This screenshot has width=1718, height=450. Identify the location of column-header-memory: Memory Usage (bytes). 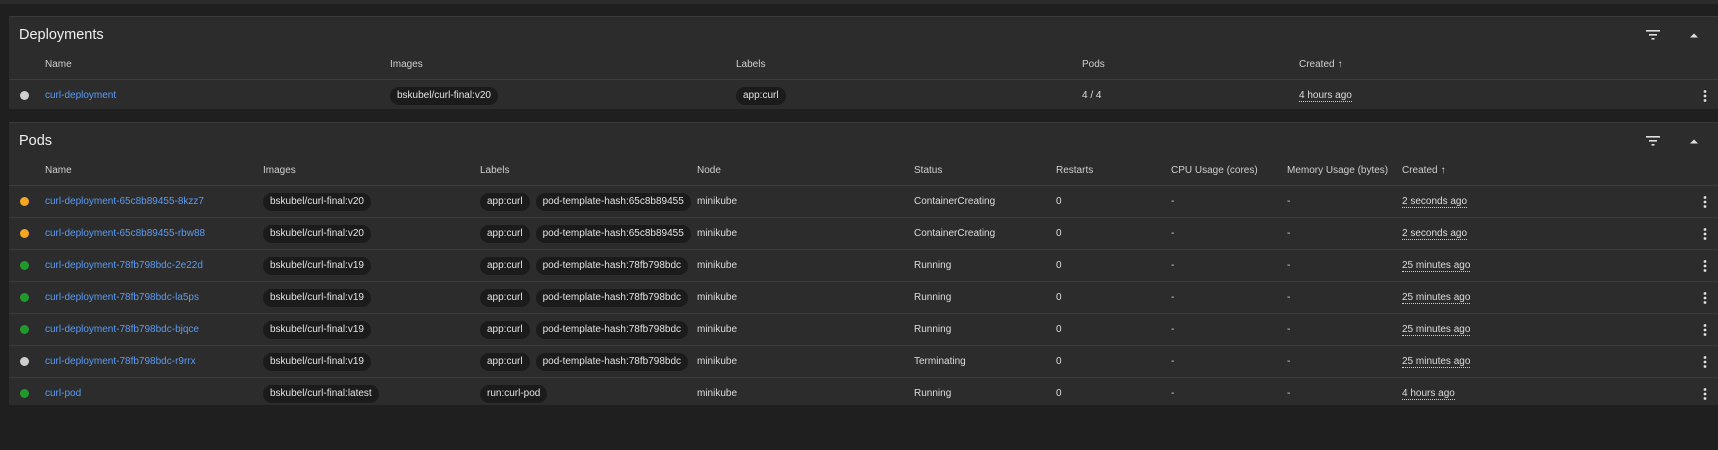
(1337, 170).